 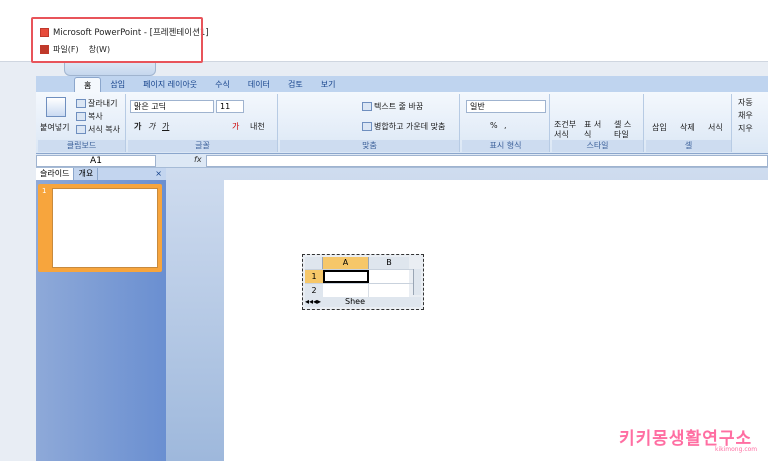 What do you see at coordinates (369, 146) in the screenshot?
I see `alignment-label: 맞춤` at bounding box center [369, 146].